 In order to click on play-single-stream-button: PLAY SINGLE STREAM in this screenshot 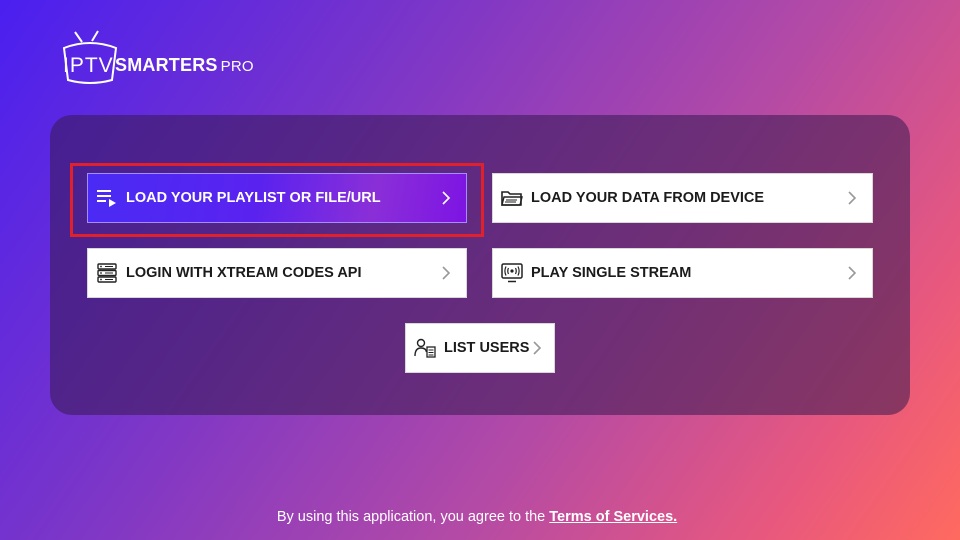, I will do `click(682, 273)`.